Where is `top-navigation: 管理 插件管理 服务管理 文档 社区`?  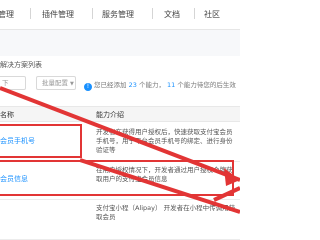
top-navigation: 管理 插件管理 服务管理 文档 社区 is located at coordinates (120, 15).